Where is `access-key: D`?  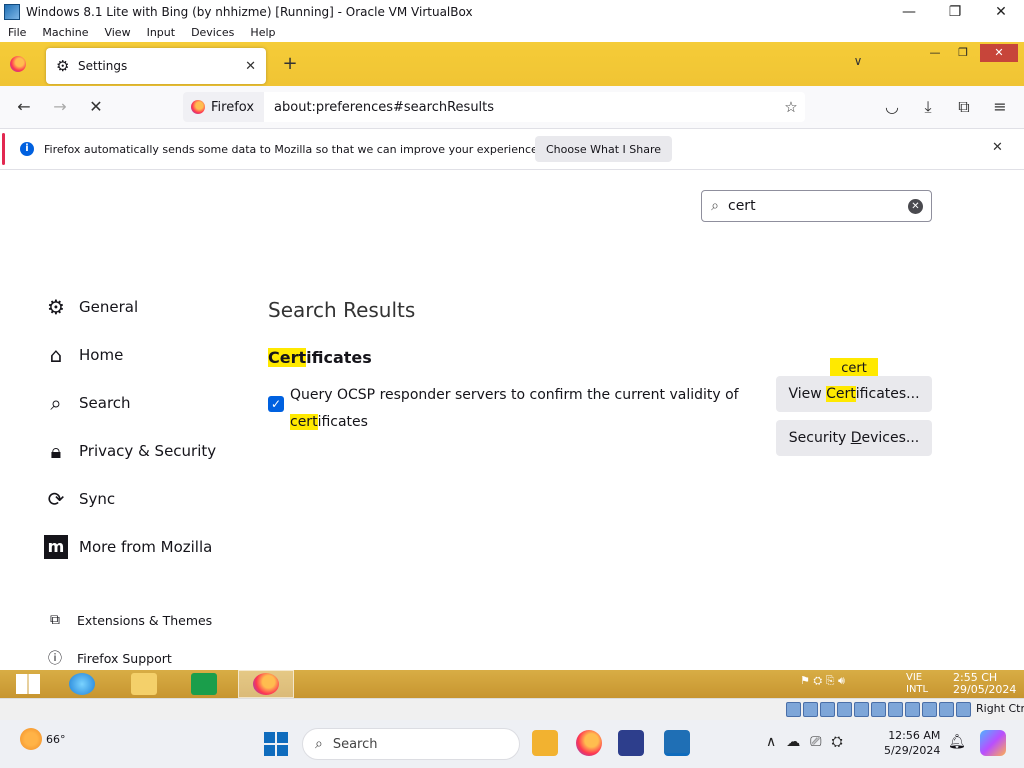
access-key: D is located at coordinates (856, 438).